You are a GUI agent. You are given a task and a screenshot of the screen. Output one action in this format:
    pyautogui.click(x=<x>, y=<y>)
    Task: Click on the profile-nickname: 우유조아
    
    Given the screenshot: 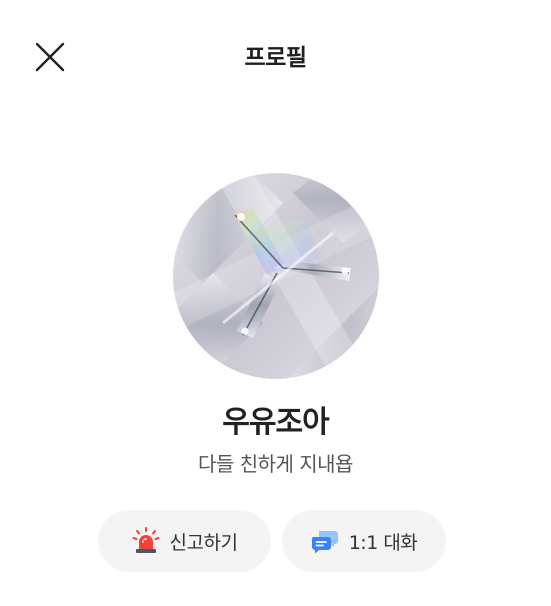 What is the action you would take?
    pyautogui.click(x=275, y=422)
    